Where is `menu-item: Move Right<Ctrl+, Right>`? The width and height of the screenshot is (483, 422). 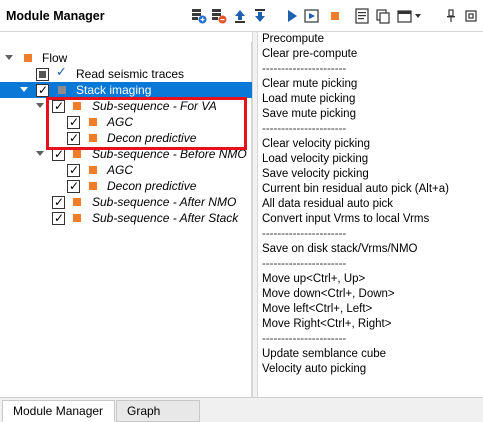
menu-item: Move Right<Ctrl+, Right> is located at coordinates (355, 324).